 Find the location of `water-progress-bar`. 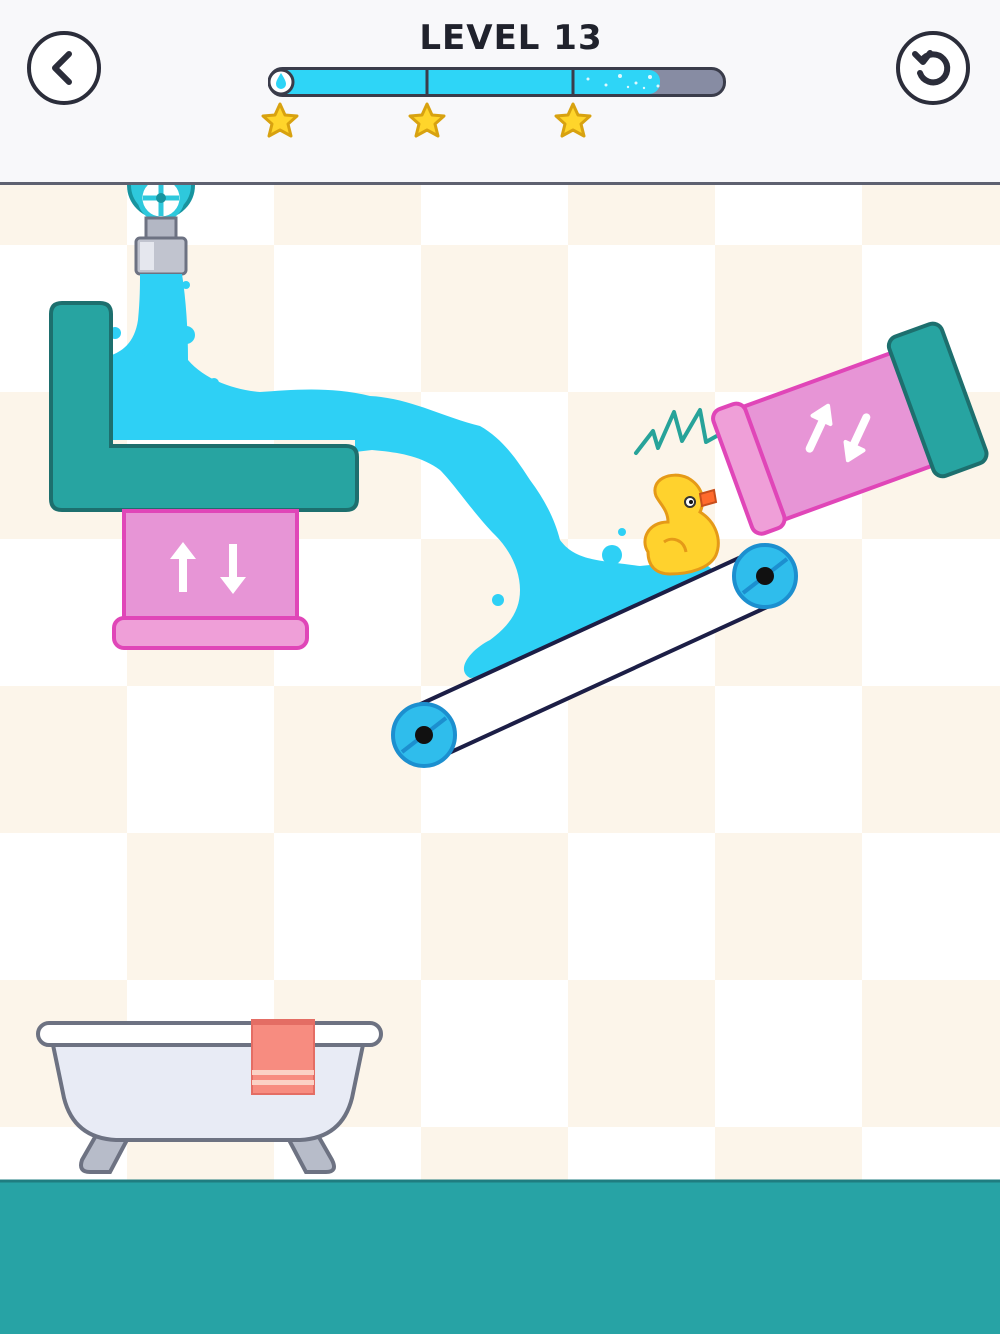

water-progress-bar is located at coordinates (497, 82).